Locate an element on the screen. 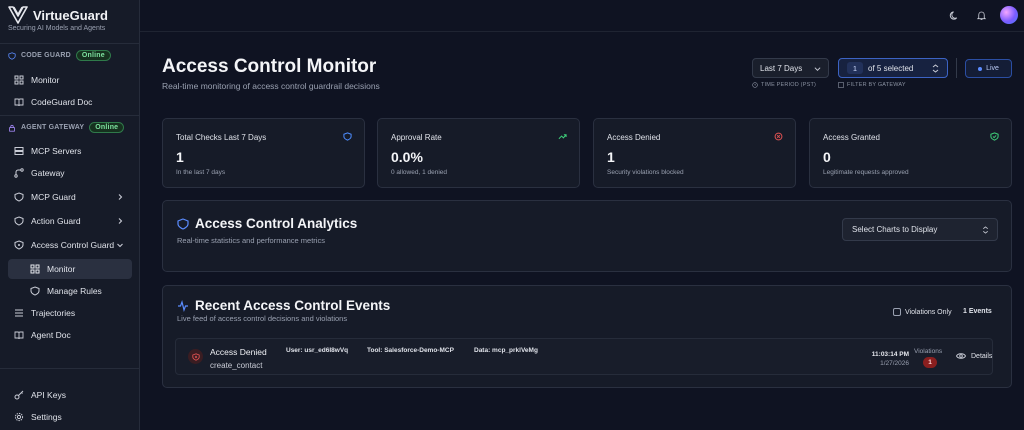 Image resolution: width=1024 pixels, height=430 pixels. live-button: Live is located at coordinates (988, 68).